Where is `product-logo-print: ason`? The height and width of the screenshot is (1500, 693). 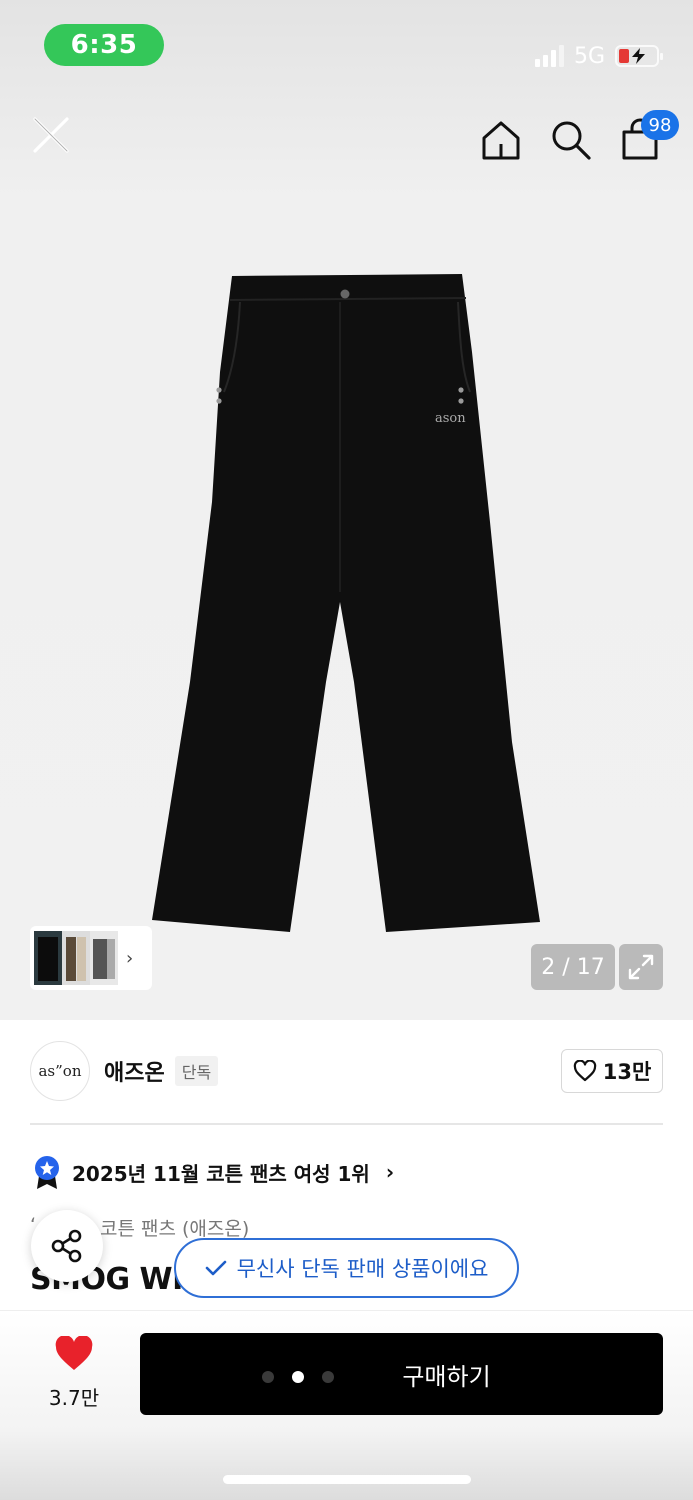
product-logo-print: ason is located at coordinates (450, 418).